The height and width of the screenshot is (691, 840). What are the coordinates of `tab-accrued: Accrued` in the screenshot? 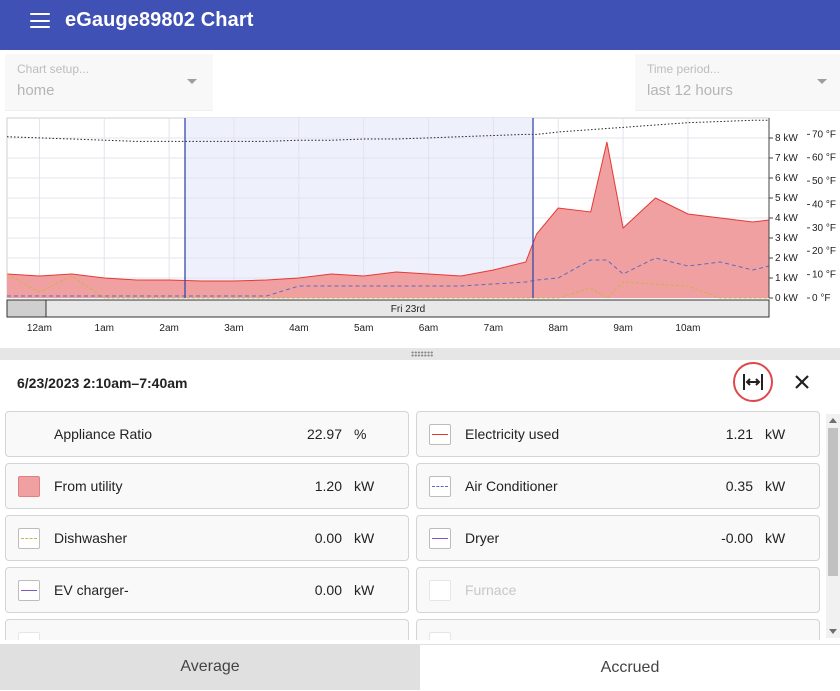 It's located at (630, 667).